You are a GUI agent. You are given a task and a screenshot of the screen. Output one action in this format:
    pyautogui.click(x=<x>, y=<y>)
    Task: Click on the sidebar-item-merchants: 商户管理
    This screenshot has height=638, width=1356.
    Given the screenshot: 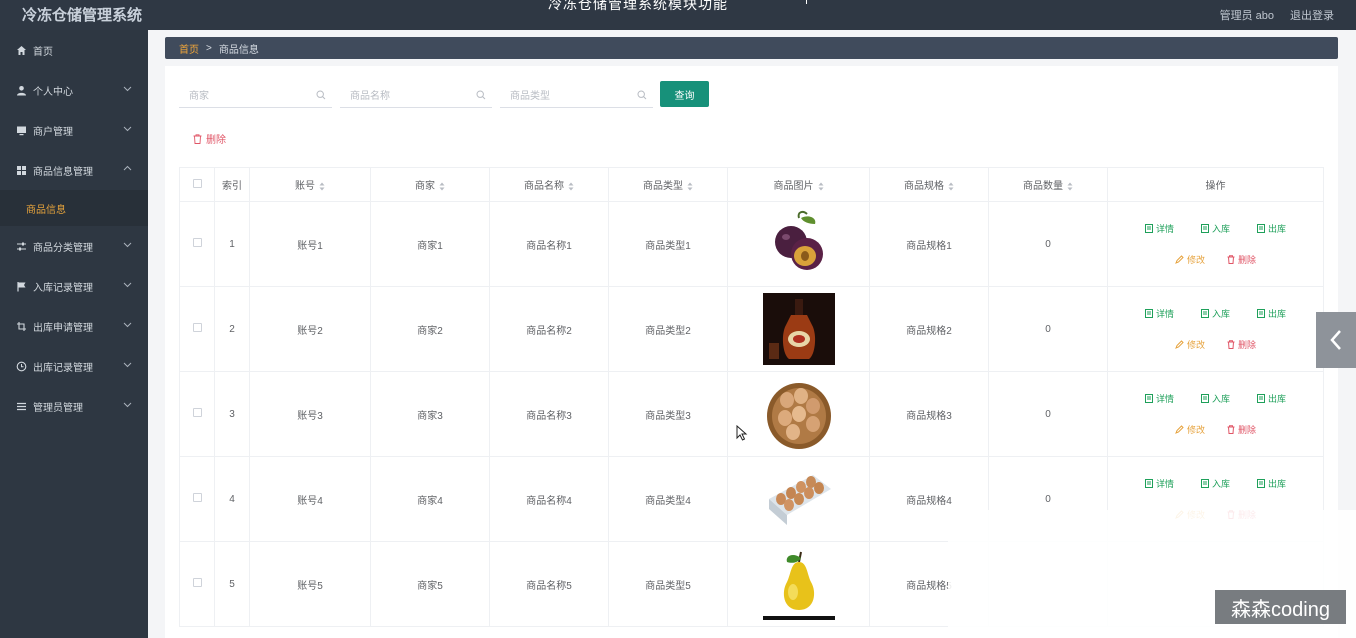 What is the action you would take?
    pyautogui.click(x=74, y=130)
    